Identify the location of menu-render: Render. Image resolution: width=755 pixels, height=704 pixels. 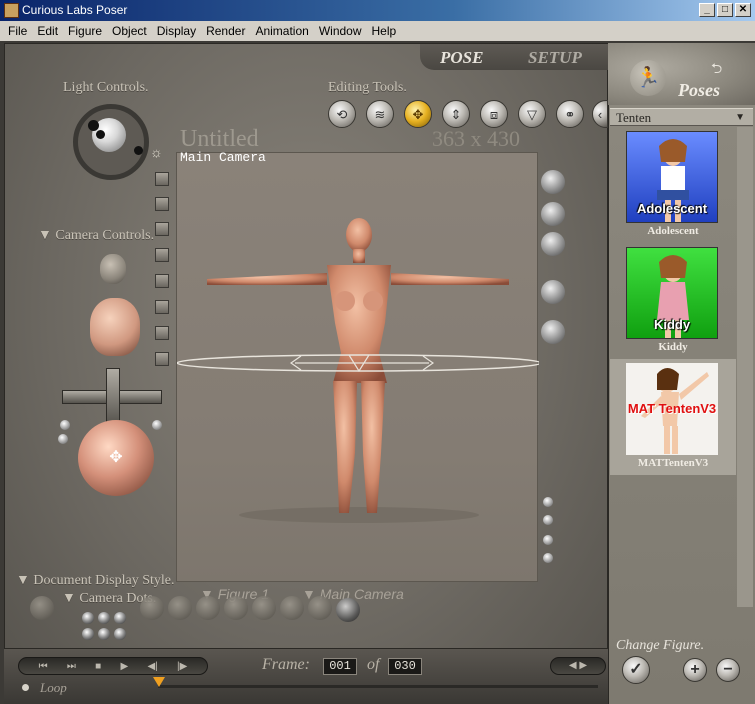
(225, 31).